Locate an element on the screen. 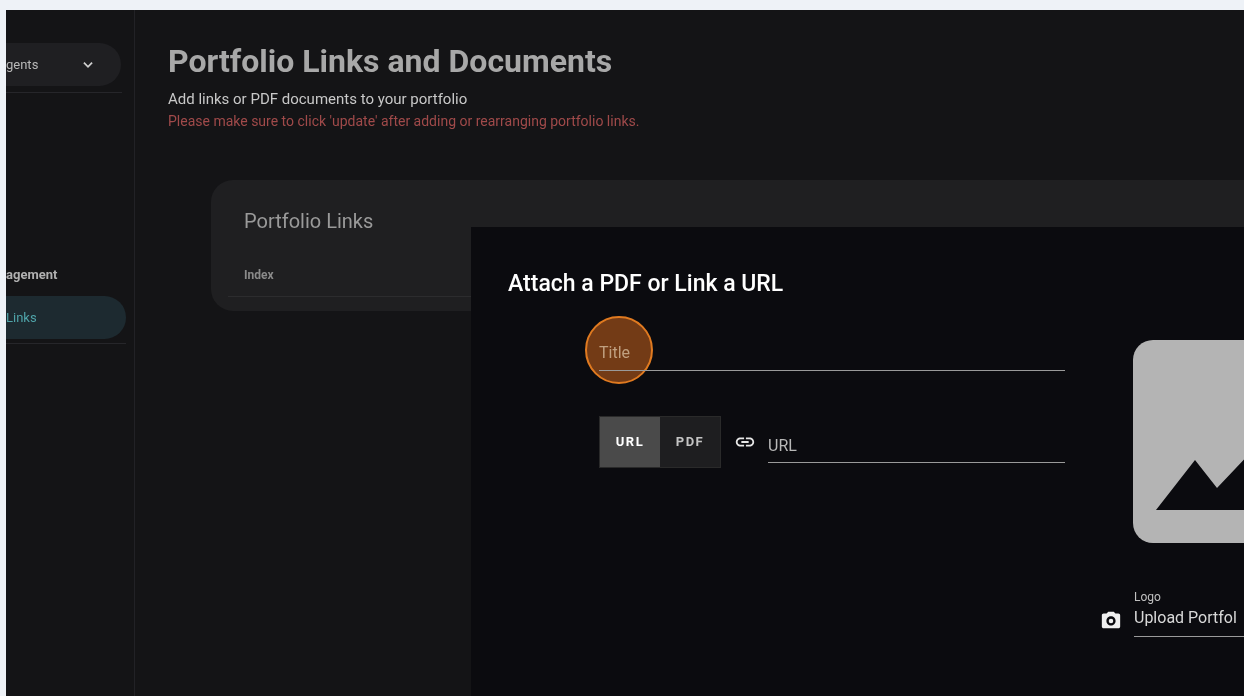 Image resolution: width=1244 pixels, height=696 pixels. sidebar-item: Links is located at coordinates (66, 317).